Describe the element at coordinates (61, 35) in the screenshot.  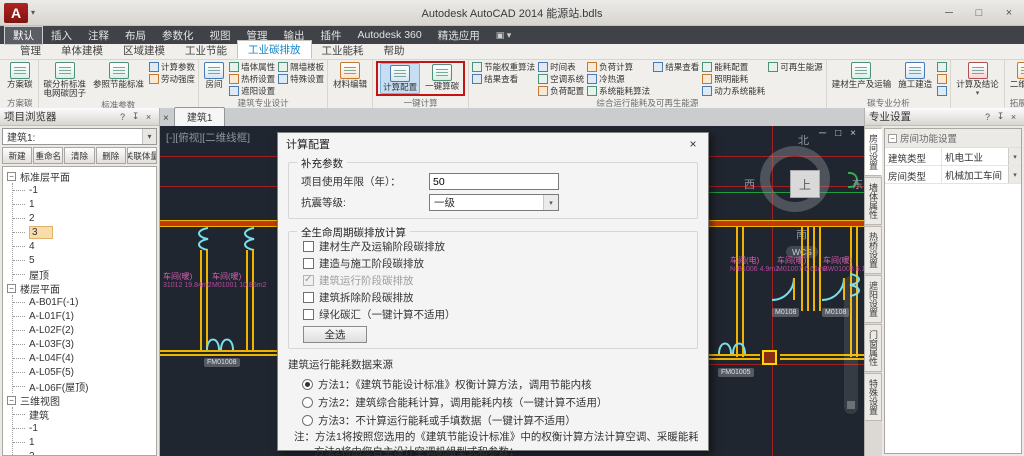
I see `ribbon-tab-insert: 插入` at that location.